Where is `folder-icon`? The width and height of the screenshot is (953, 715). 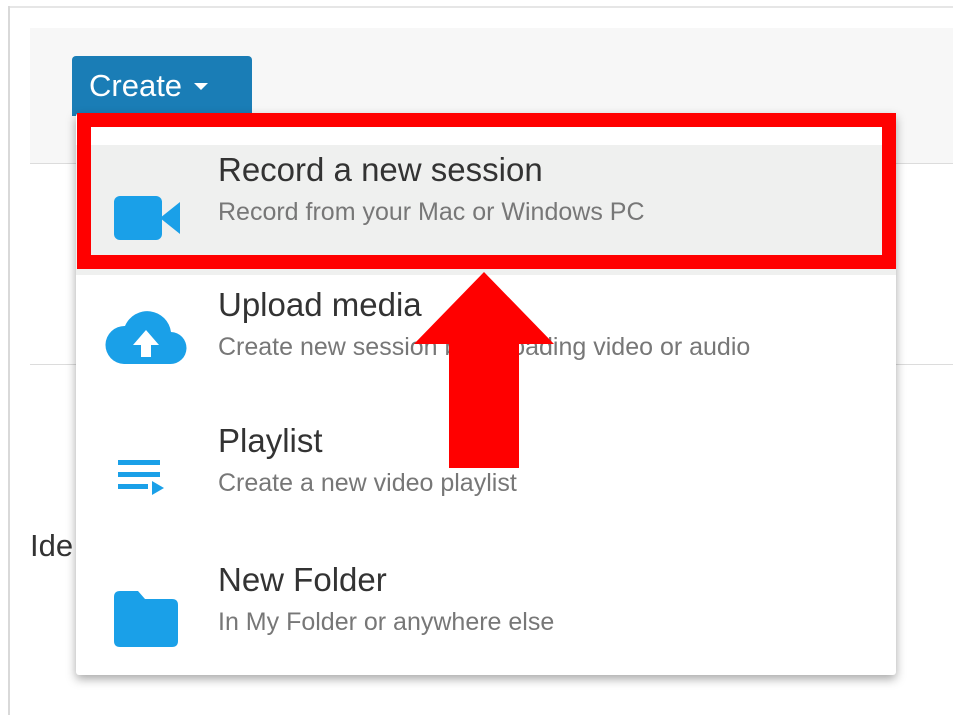 folder-icon is located at coordinates (146, 619).